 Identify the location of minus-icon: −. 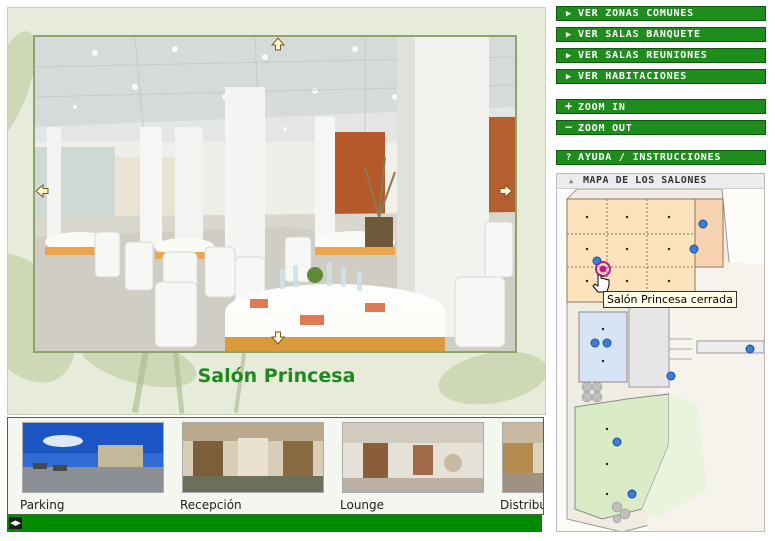
(569, 127).